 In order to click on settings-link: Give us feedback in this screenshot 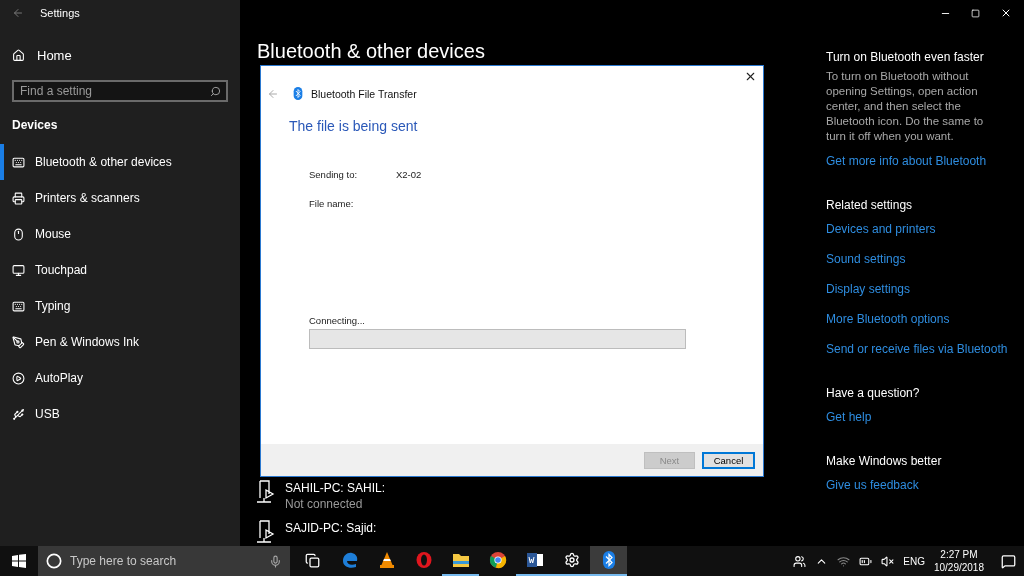, I will do `click(915, 485)`.